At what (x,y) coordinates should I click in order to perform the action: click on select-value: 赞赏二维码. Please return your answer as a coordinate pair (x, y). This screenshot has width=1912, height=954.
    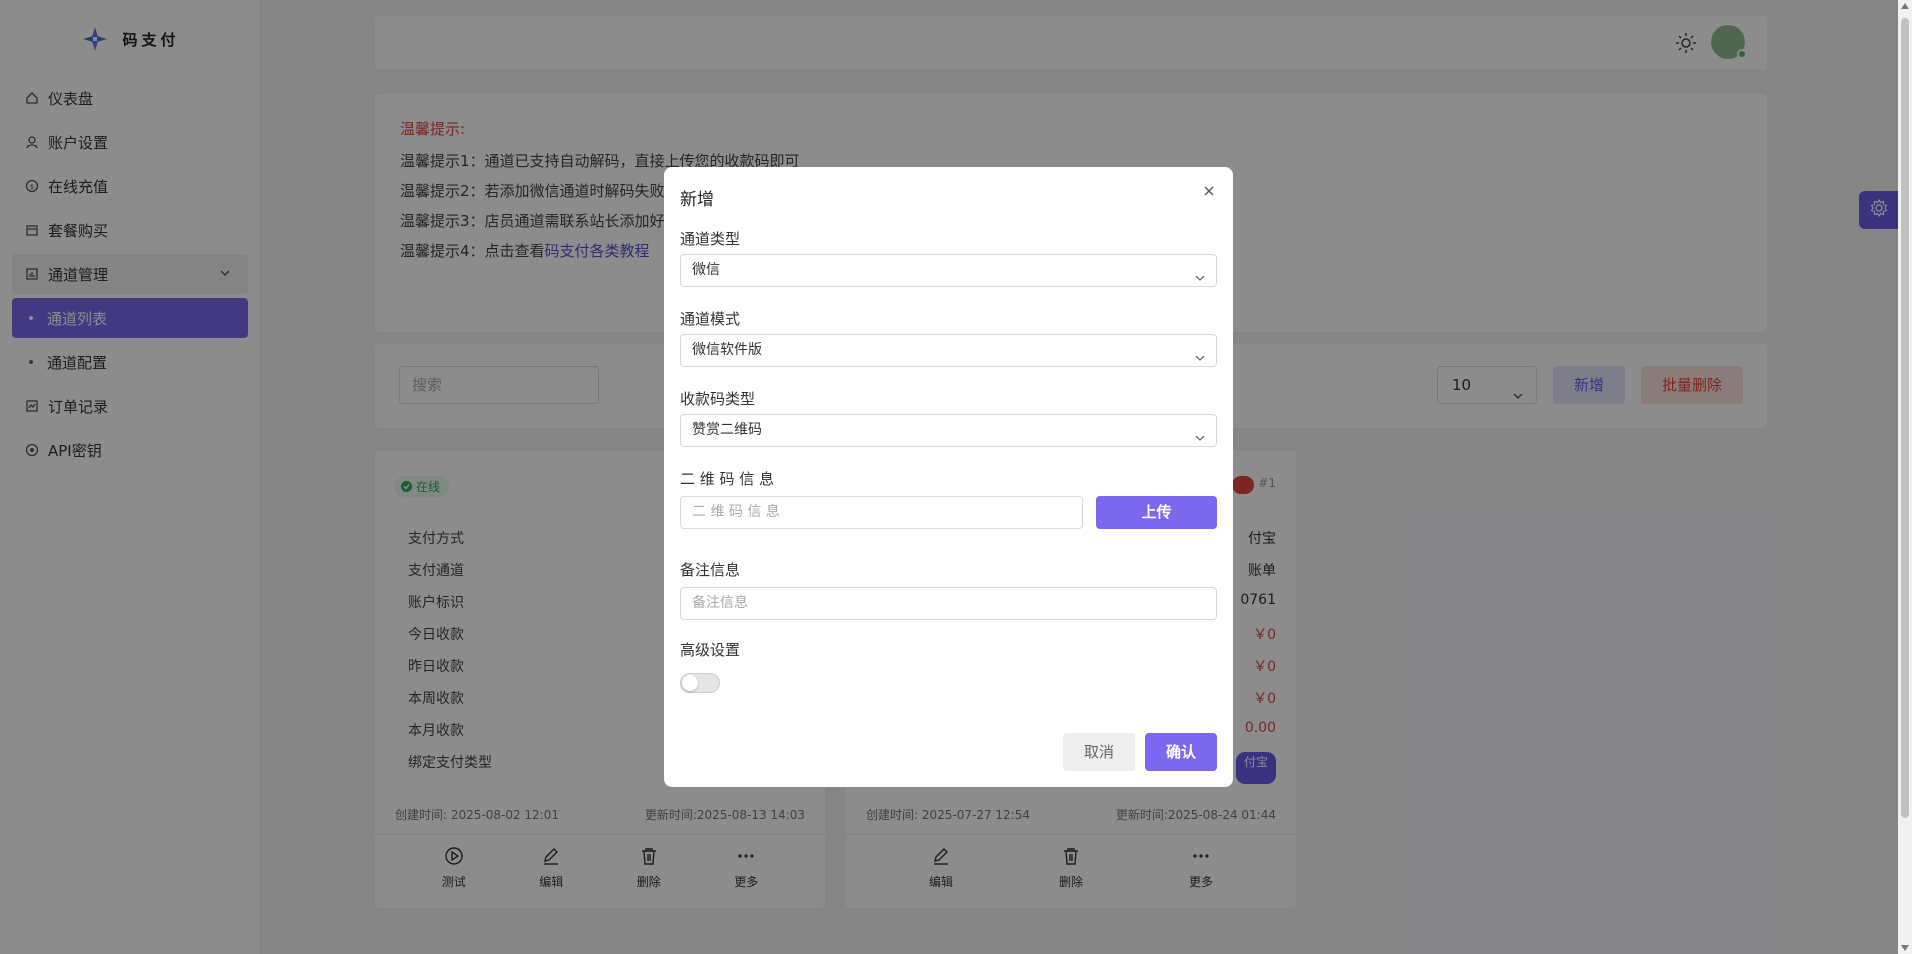
    Looking at the image, I should click on (727, 430).